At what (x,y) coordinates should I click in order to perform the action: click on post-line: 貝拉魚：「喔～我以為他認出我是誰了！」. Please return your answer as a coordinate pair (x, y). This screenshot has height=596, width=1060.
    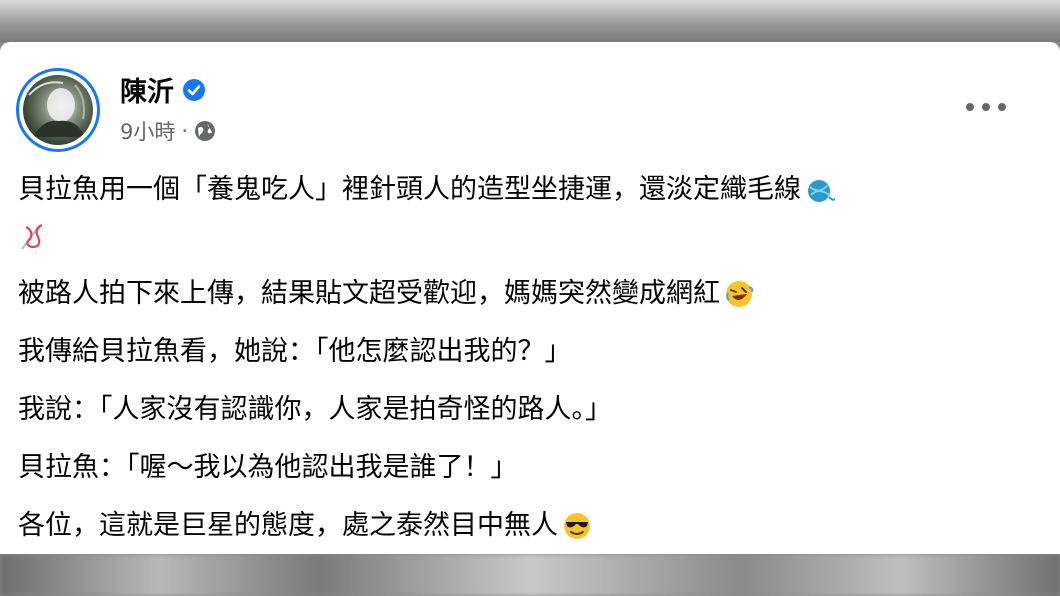
    Looking at the image, I should click on (518, 468).